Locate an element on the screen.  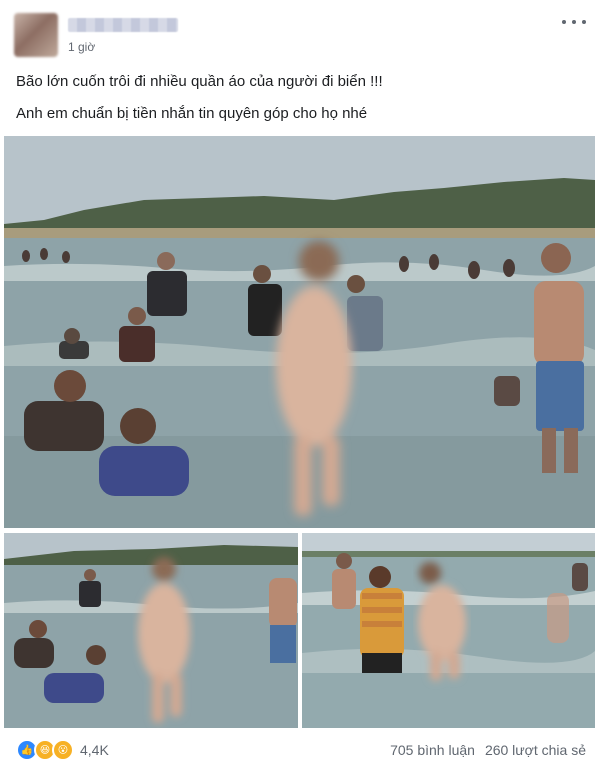
author-avatar is located at coordinates (36, 35).